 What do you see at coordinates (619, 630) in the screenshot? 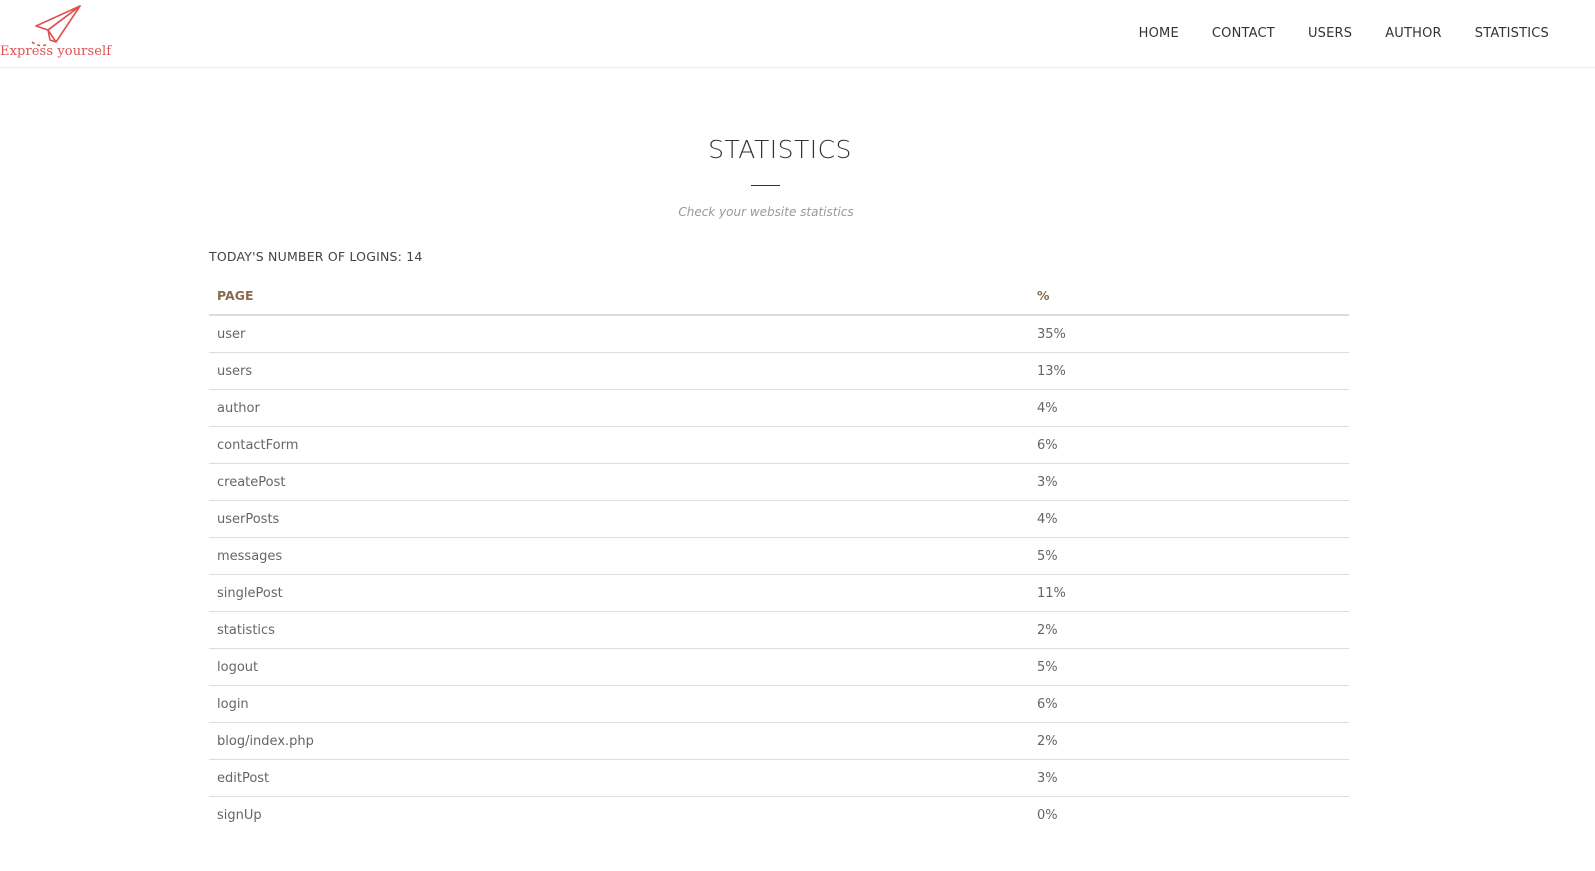
I see `page-cell: statistics` at bounding box center [619, 630].